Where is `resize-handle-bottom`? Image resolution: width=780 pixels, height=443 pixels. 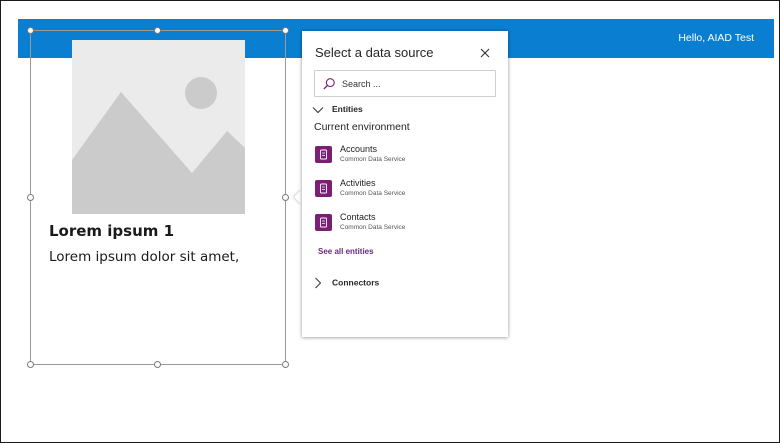
resize-handle-bottom is located at coordinates (157, 364).